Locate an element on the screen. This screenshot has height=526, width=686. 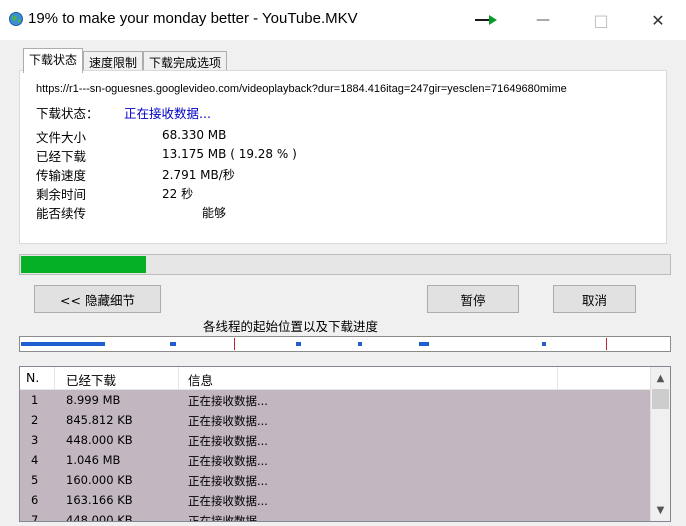
row-number: 6 is located at coordinates (35, 500).